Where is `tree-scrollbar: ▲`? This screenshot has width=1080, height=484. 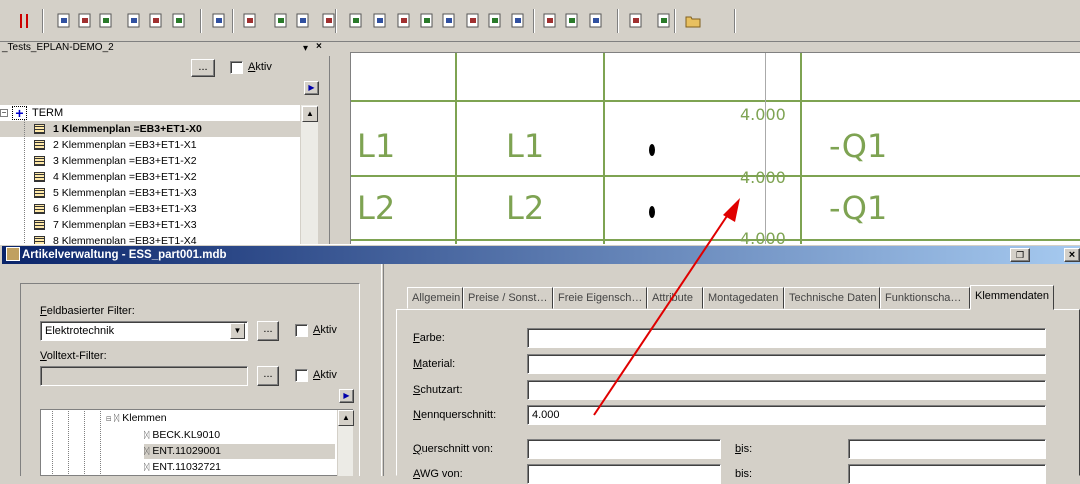
tree-scrollbar: ▲ is located at coordinates (309, 174).